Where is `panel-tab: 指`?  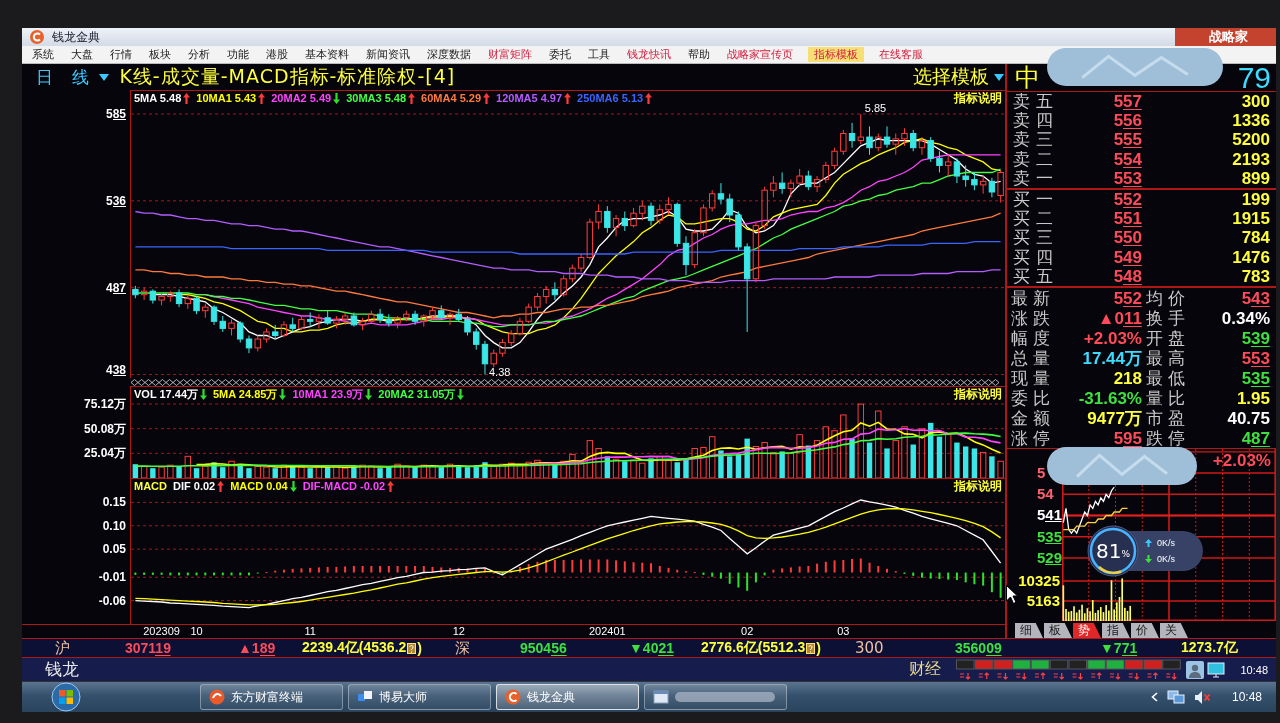 panel-tab: 指 is located at coordinates (1116, 630).